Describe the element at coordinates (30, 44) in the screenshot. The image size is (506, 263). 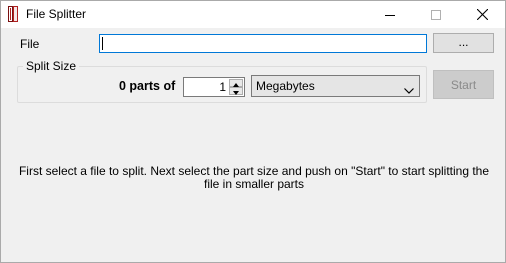
I see `file-label: File` at that location.